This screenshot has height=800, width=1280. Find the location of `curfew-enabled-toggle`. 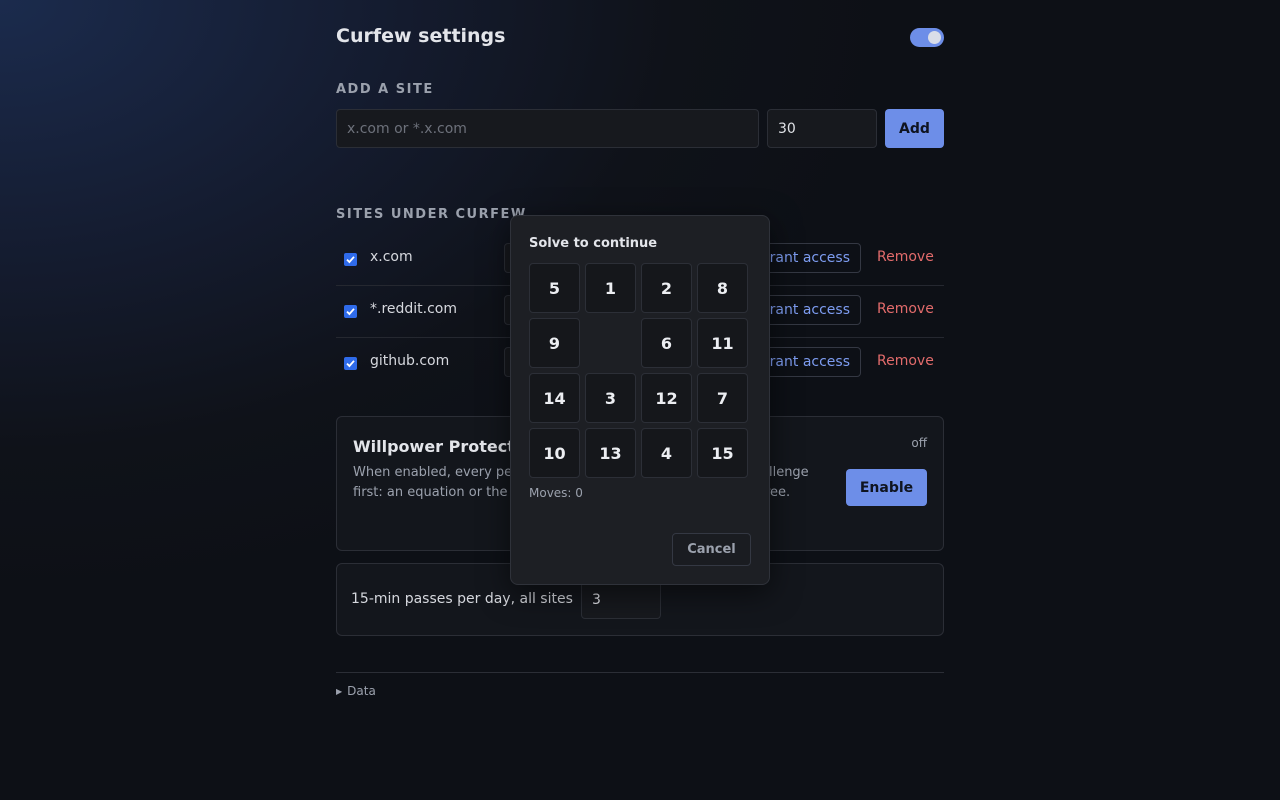

curfew-enabled-toggle is located at coordinates (927, 37).